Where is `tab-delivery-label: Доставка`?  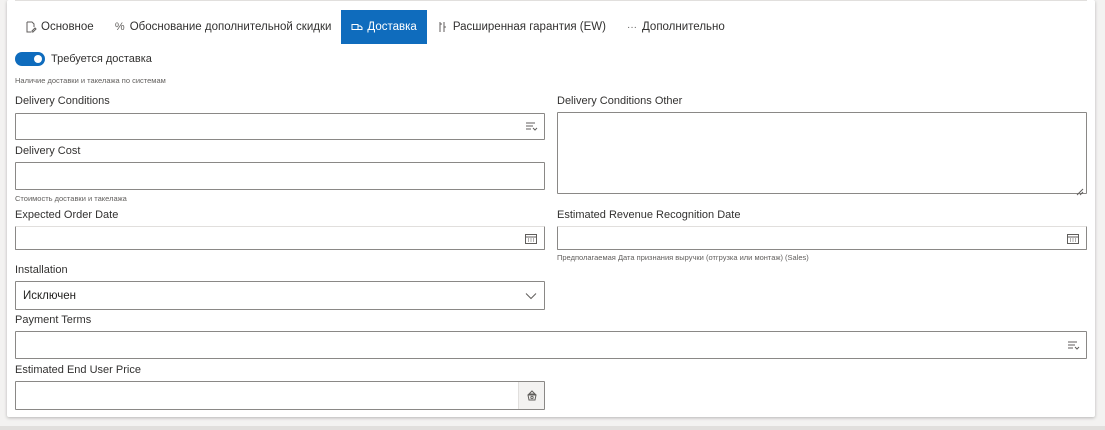 tab-delivery-label: Доставка is located at coordinates (392, 27).